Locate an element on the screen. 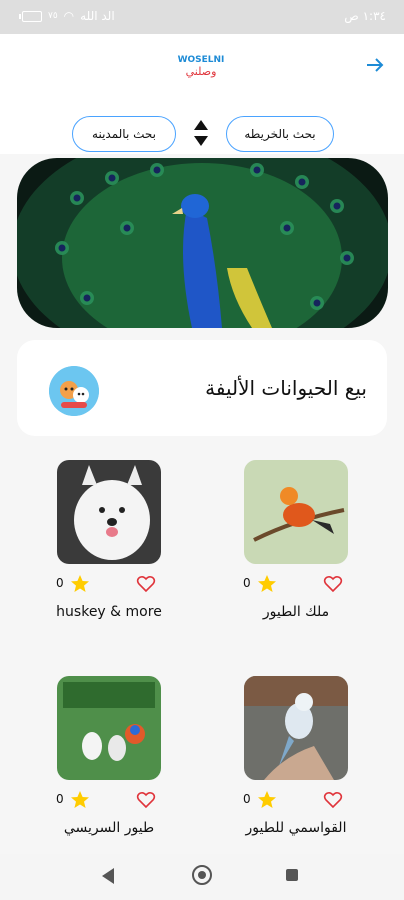  filter-bar: بحث بالمدينه بحث بالخريطه is located at coordinates (202, 126).